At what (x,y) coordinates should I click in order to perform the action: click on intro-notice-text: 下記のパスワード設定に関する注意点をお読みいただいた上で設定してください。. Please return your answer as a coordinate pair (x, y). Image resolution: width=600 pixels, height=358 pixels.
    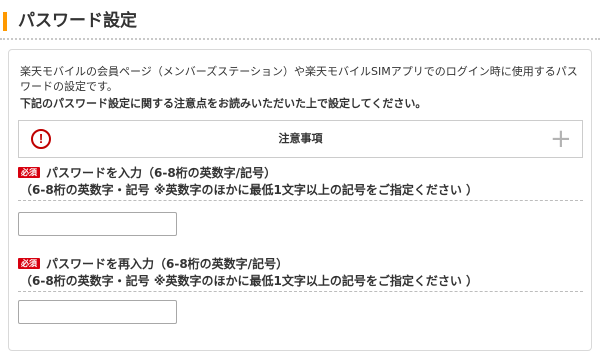
    Looking at the image, I should click on (223, 103).